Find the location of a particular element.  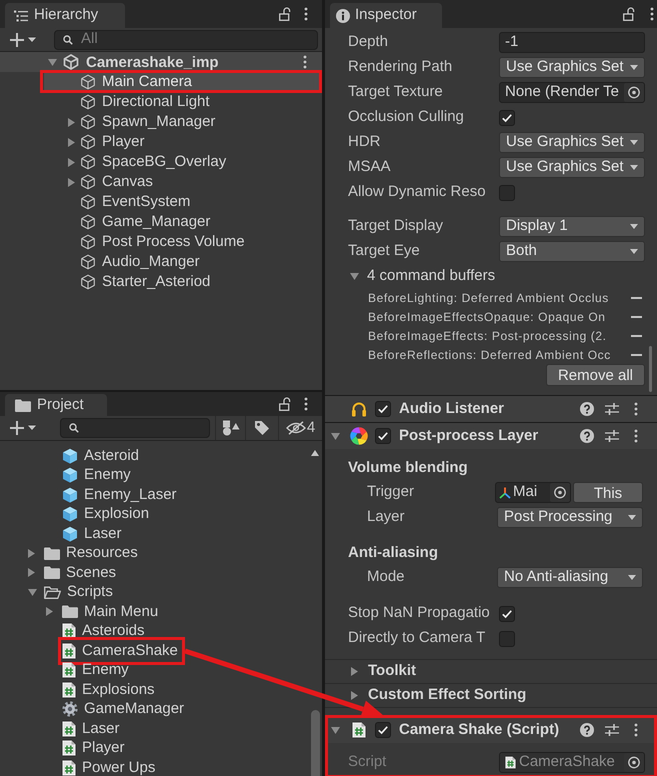

object-field: Mai is located at coordinates (533, 492).